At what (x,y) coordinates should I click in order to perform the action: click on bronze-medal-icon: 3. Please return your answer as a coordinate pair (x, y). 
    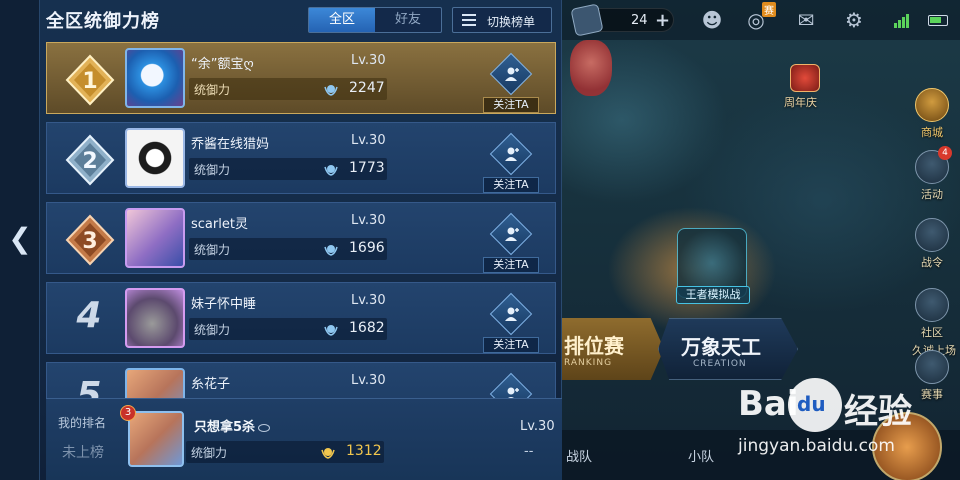
    Looking at the image, I should click on (90, 240).